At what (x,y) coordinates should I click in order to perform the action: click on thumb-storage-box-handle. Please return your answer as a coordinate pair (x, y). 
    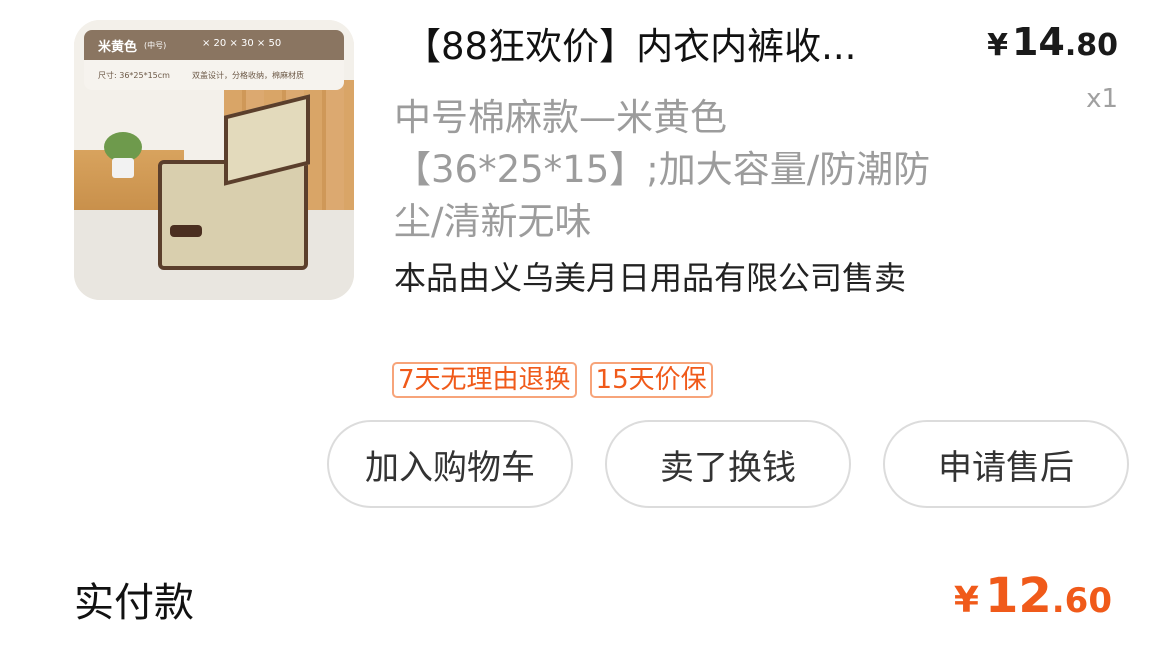
    Looking at the image, I should click on (186, 231).